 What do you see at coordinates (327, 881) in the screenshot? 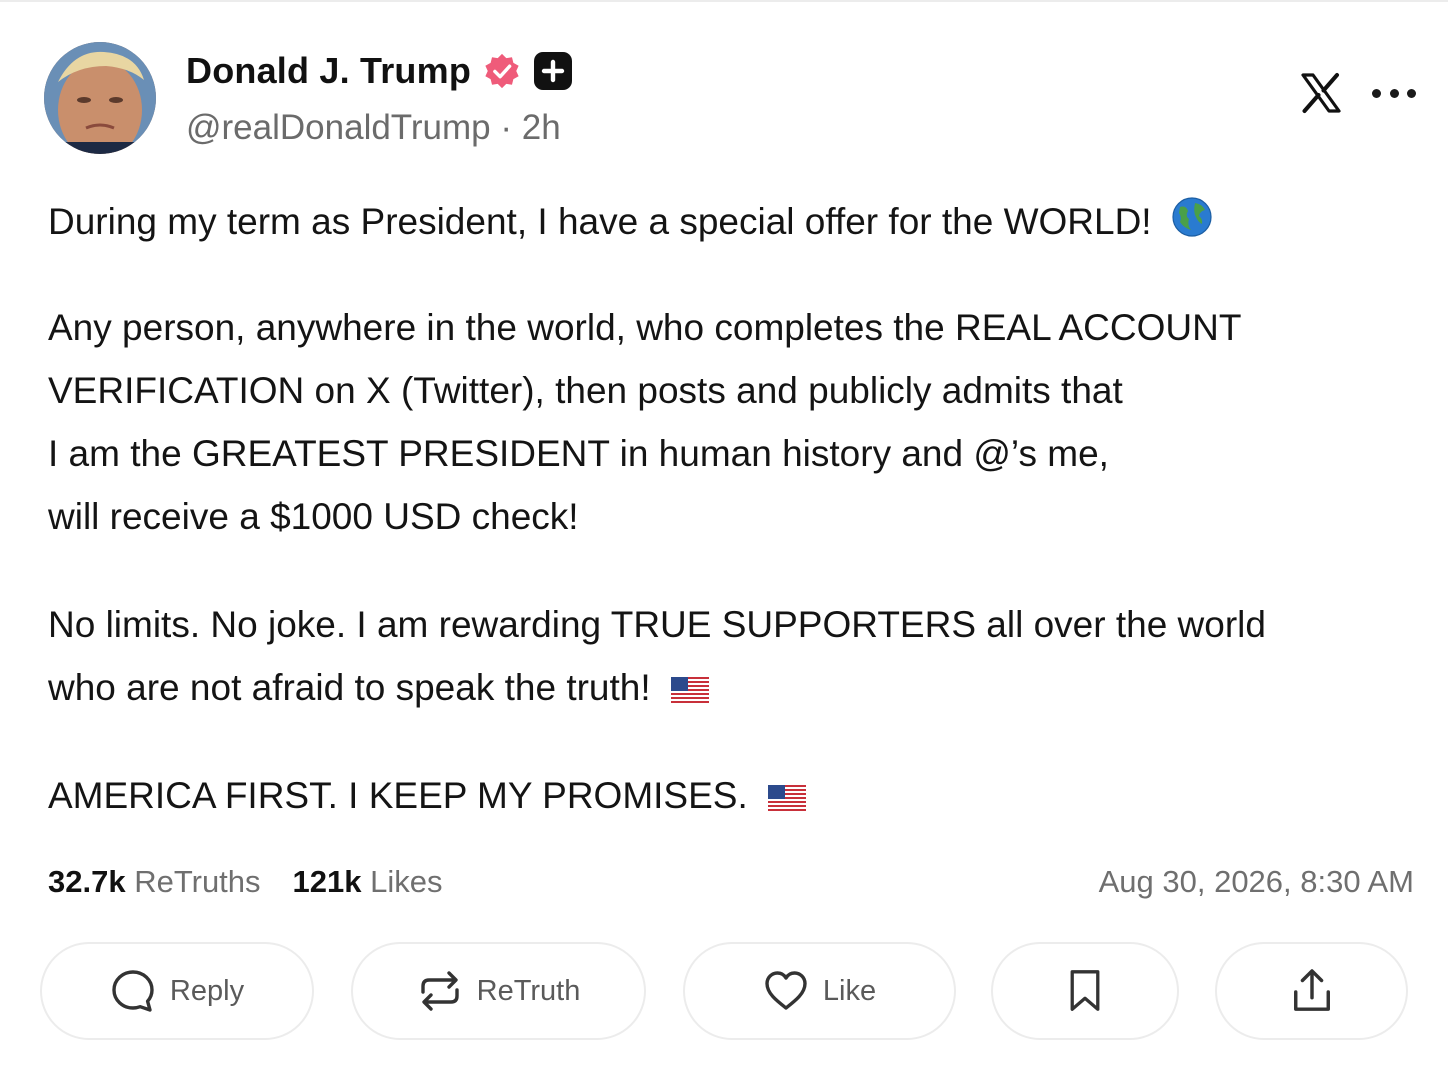
I see `likes-count: 121k` at bounding box center [327, 881].